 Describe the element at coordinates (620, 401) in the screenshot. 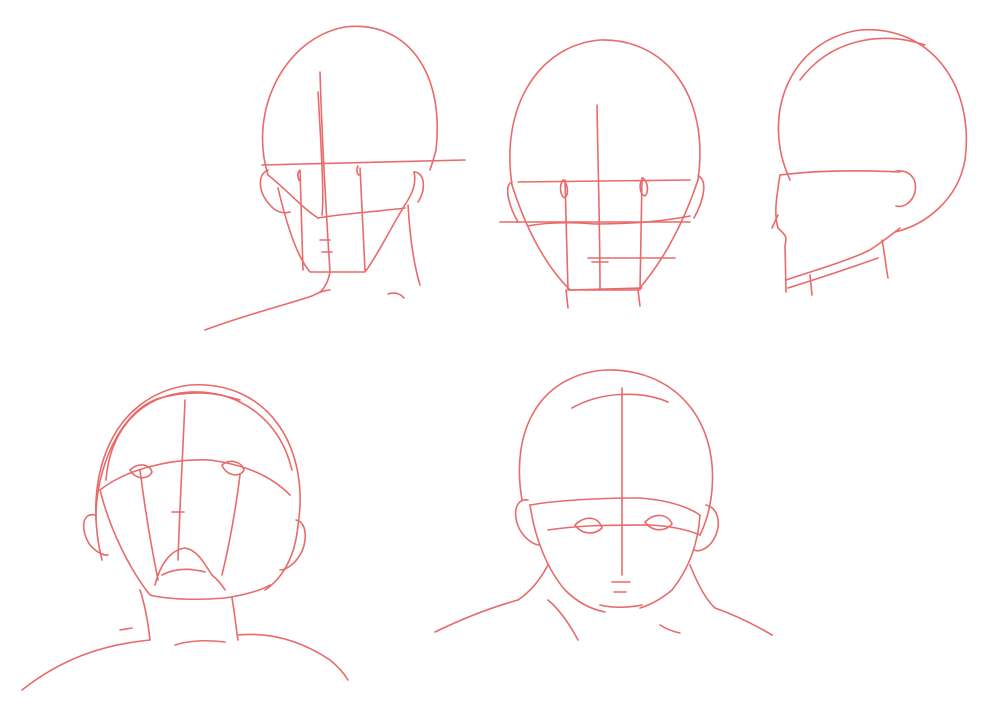

I see `cranium-hairline` at that location.